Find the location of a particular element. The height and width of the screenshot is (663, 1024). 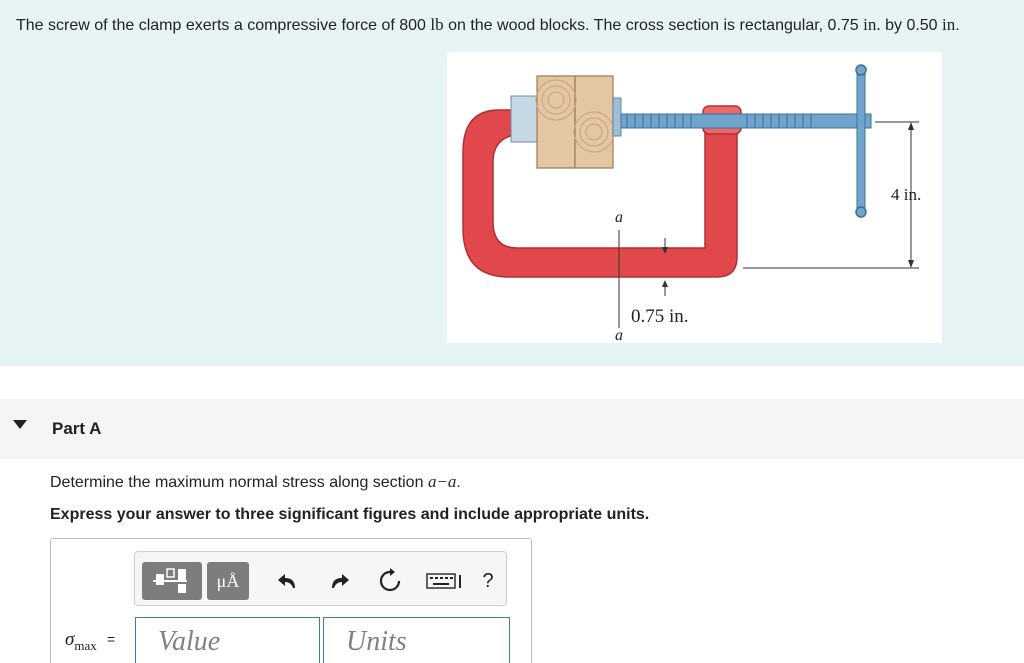

wood-block-left is located at coordinates (556, 122).